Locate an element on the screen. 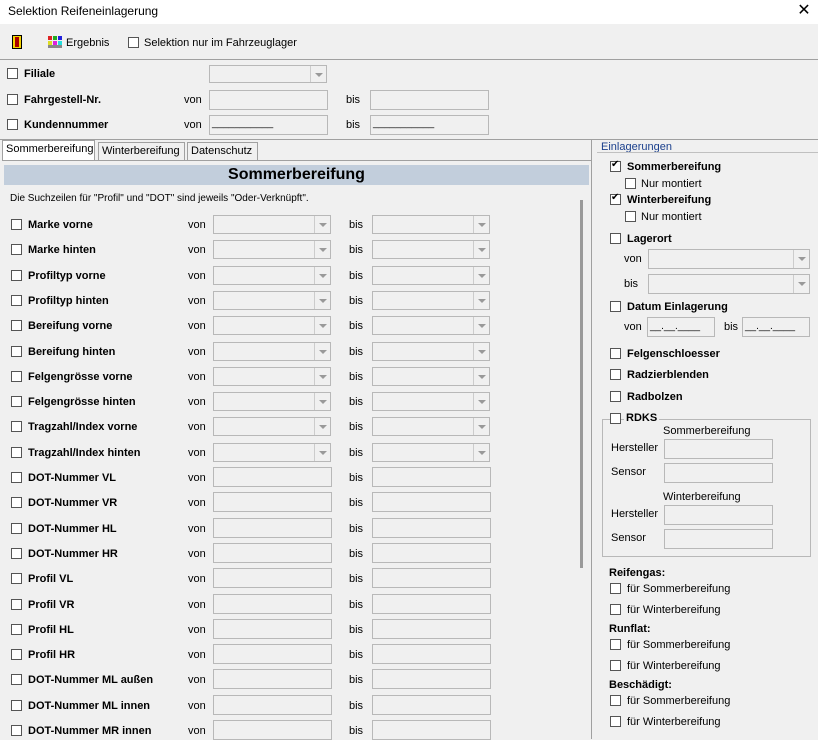 The image size is (818, 740). damaged-summer-checkbox is located at coordinates (615, 700).